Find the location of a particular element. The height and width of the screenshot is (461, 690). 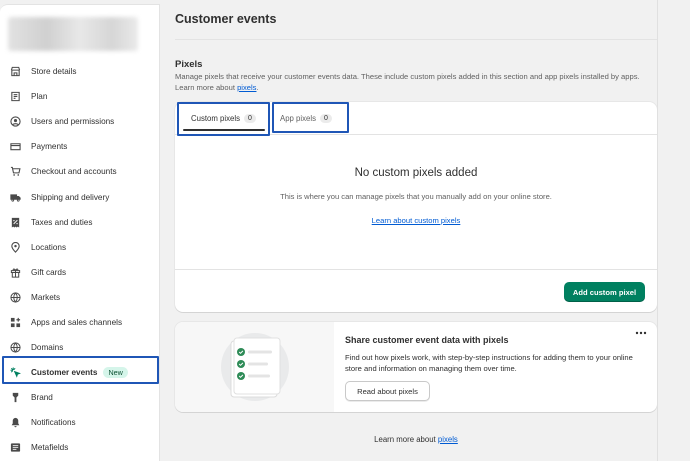

sidebar-item-label: Domains is located at coordinates (47, 348).